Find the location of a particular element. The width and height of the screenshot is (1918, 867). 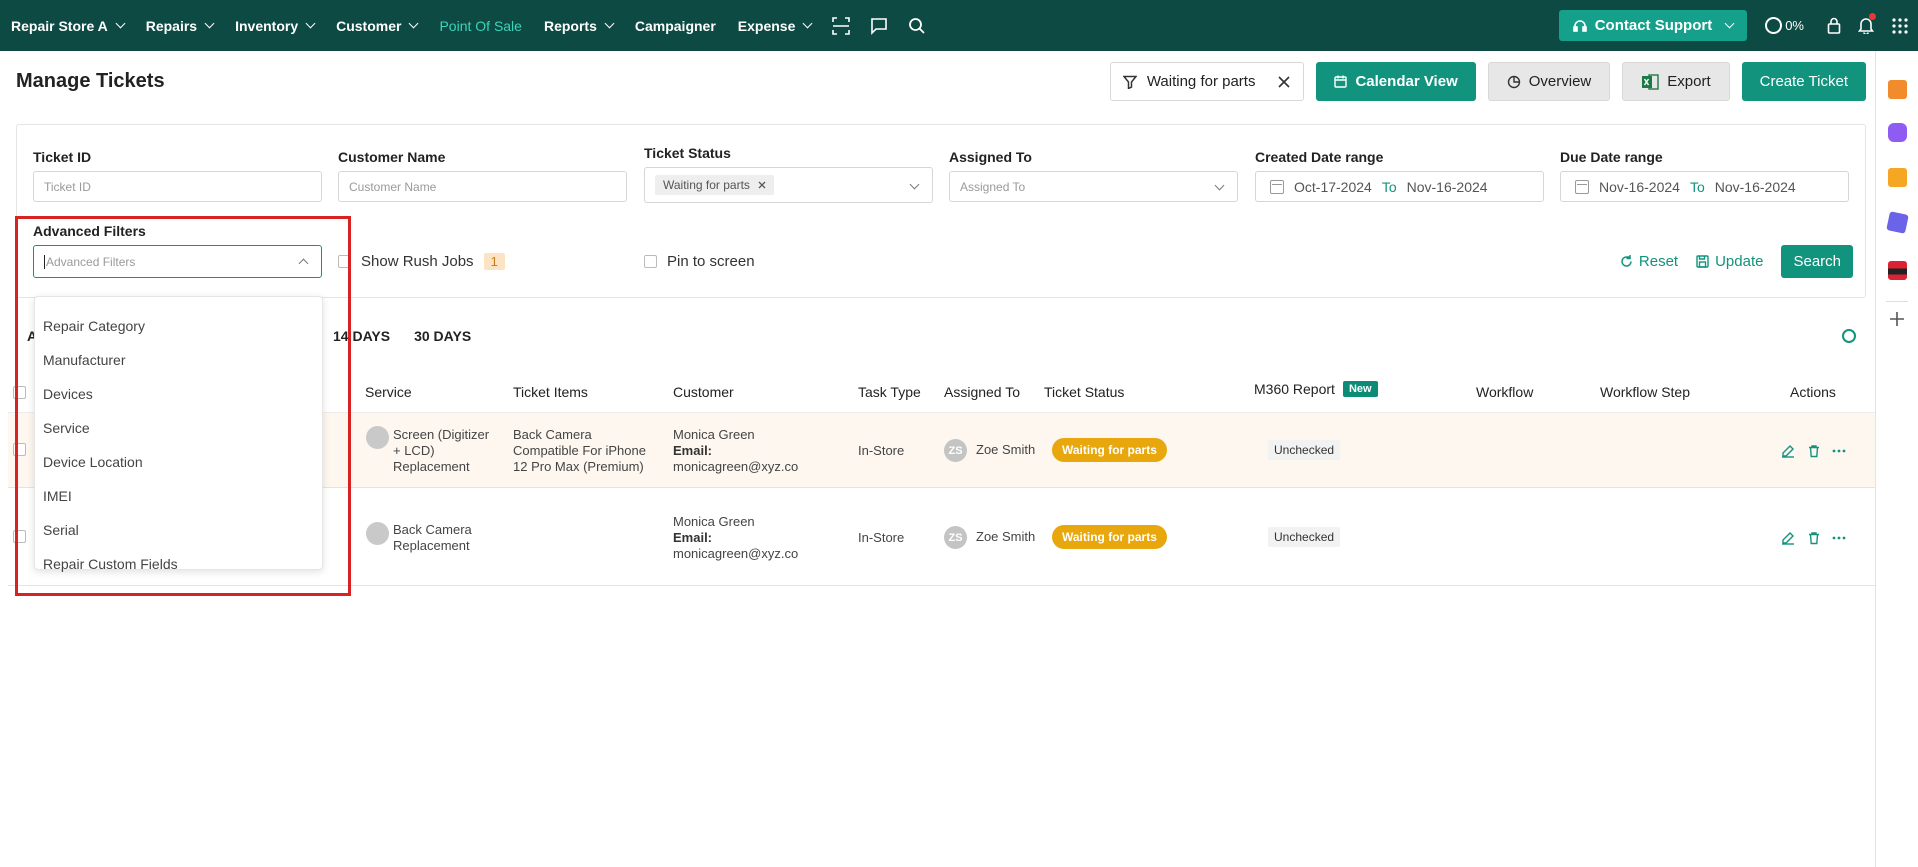

sticky-note-icon is located at coordinates (1897, 177).